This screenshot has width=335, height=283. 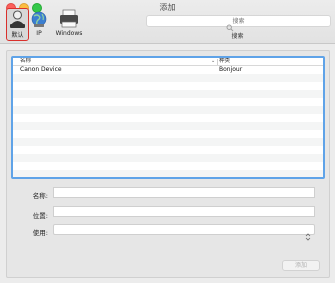 I want to click on default-tool-label: 默认, so click(x=17, y=35).